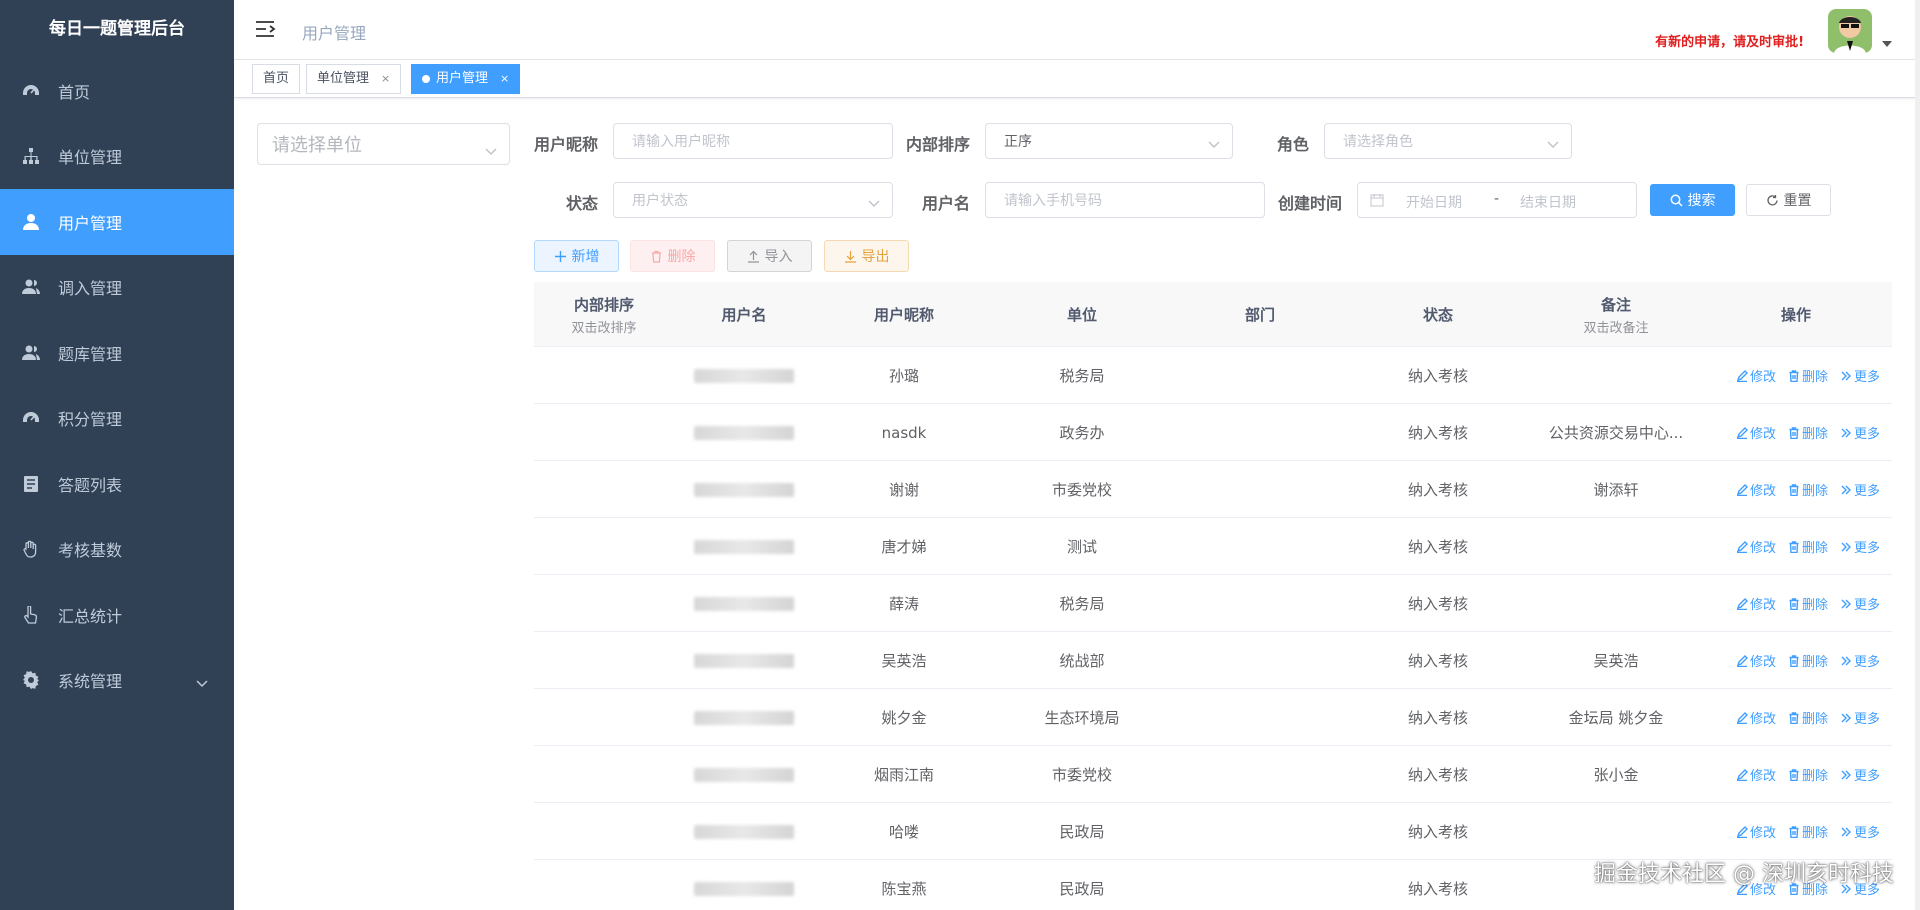  Describe the element at coordinates (426, 79) in the screenshot. I see `active-dot-icon` at that location.